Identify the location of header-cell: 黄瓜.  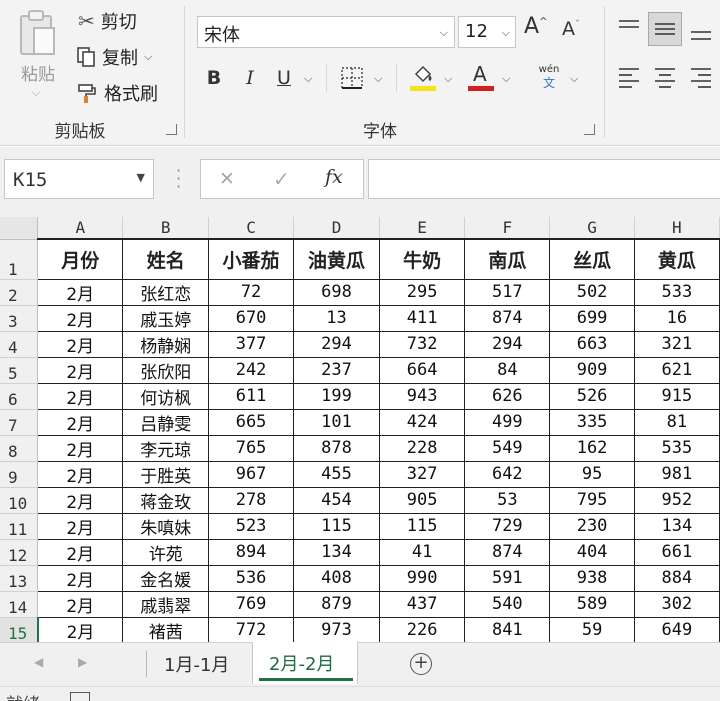
(676, 259).